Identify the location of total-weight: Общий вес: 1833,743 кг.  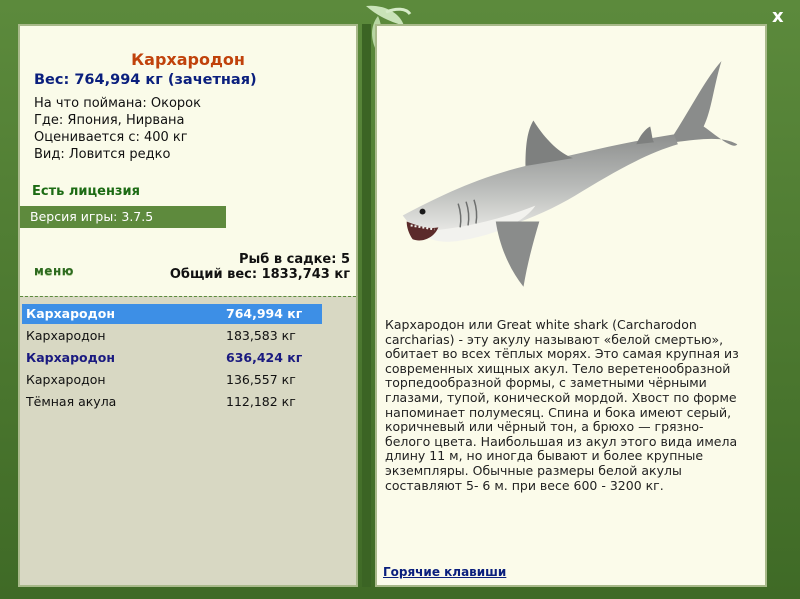
(259, 274).